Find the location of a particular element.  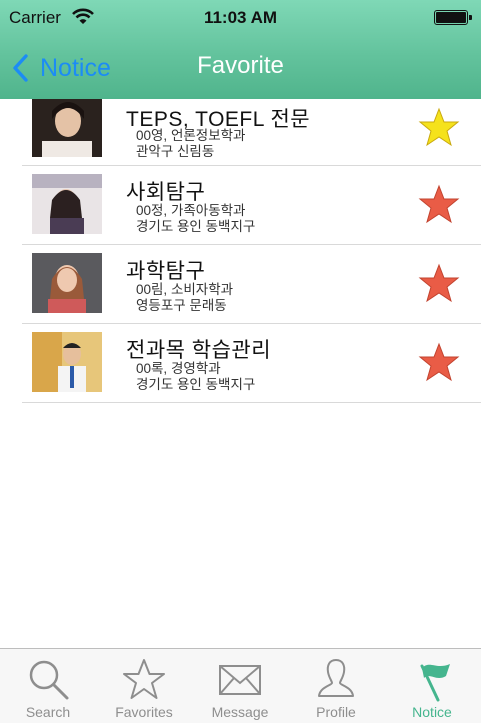

tab-search: Search is located at coordinates (48, 686).